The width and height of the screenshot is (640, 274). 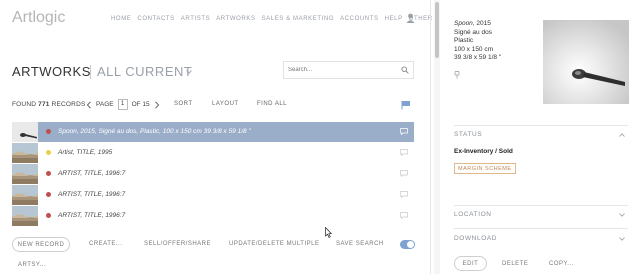 I want to click on search-box, so click(x=348, y=70).